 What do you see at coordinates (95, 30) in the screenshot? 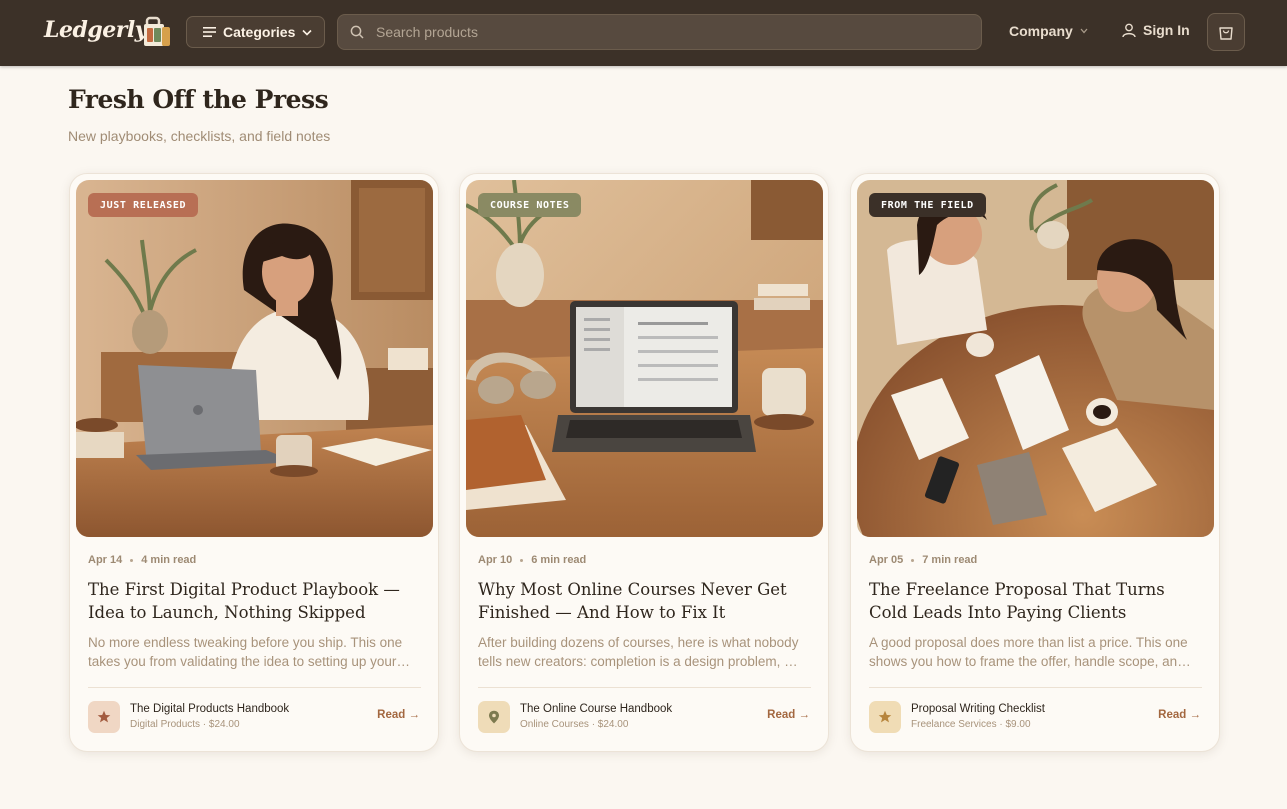
I see `logo: Ledgerly` at bounding box center [95, 30].